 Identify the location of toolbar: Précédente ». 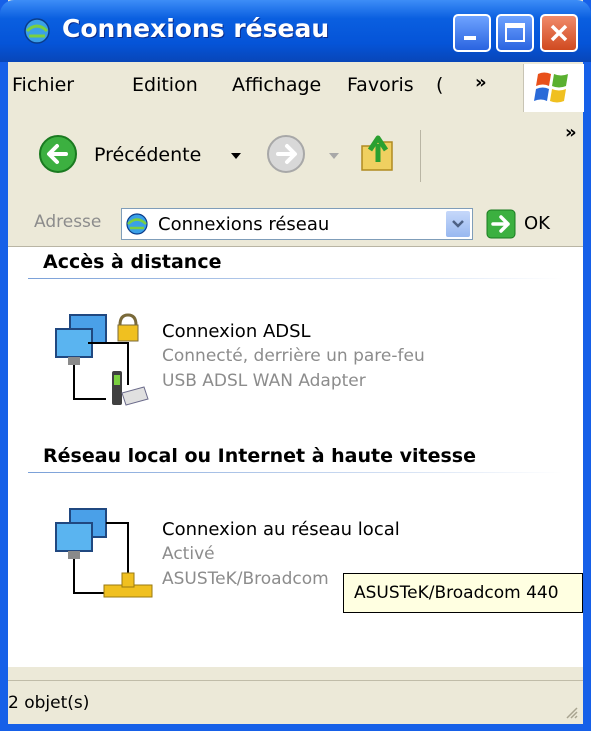
(295, 156).